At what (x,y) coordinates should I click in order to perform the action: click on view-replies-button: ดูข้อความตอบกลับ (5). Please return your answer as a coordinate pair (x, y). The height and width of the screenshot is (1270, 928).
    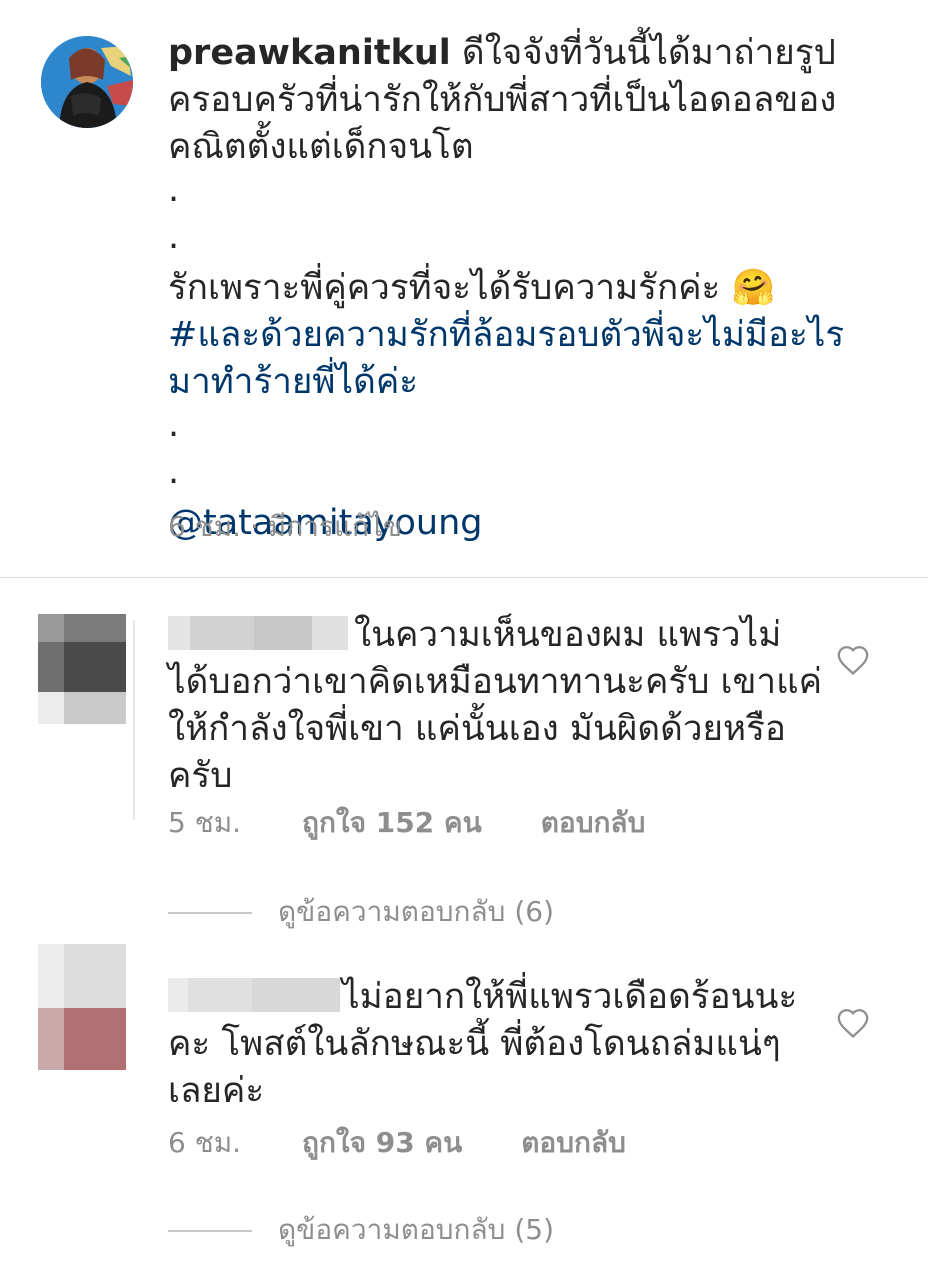
    Looking at the image, I should click on (361, 1230).